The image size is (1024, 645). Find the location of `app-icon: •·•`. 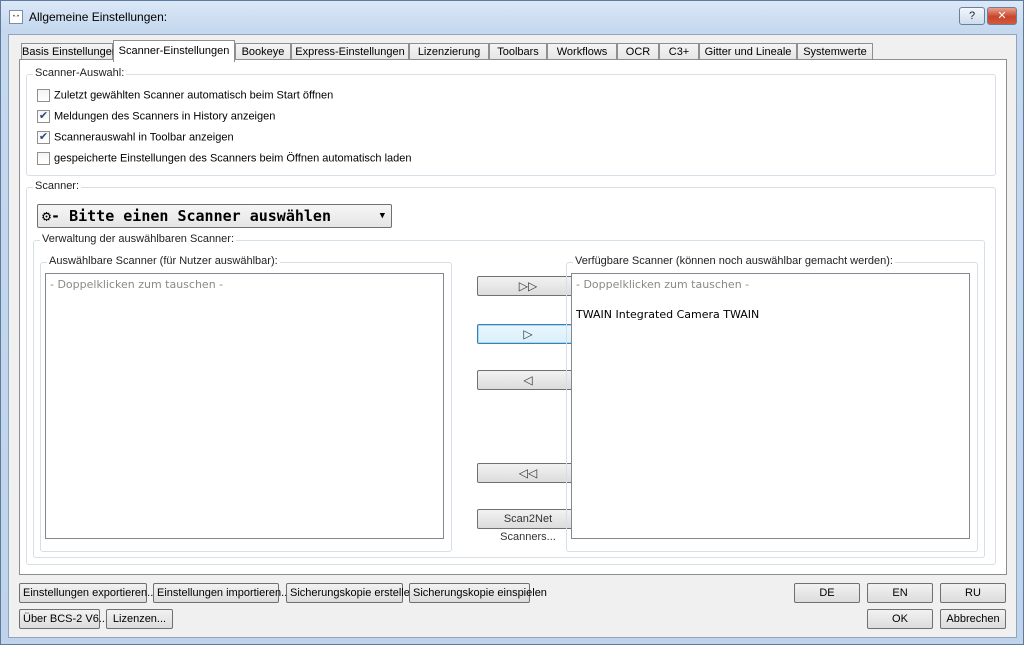

app-icon: •·• is located at coordinates (16, 17).